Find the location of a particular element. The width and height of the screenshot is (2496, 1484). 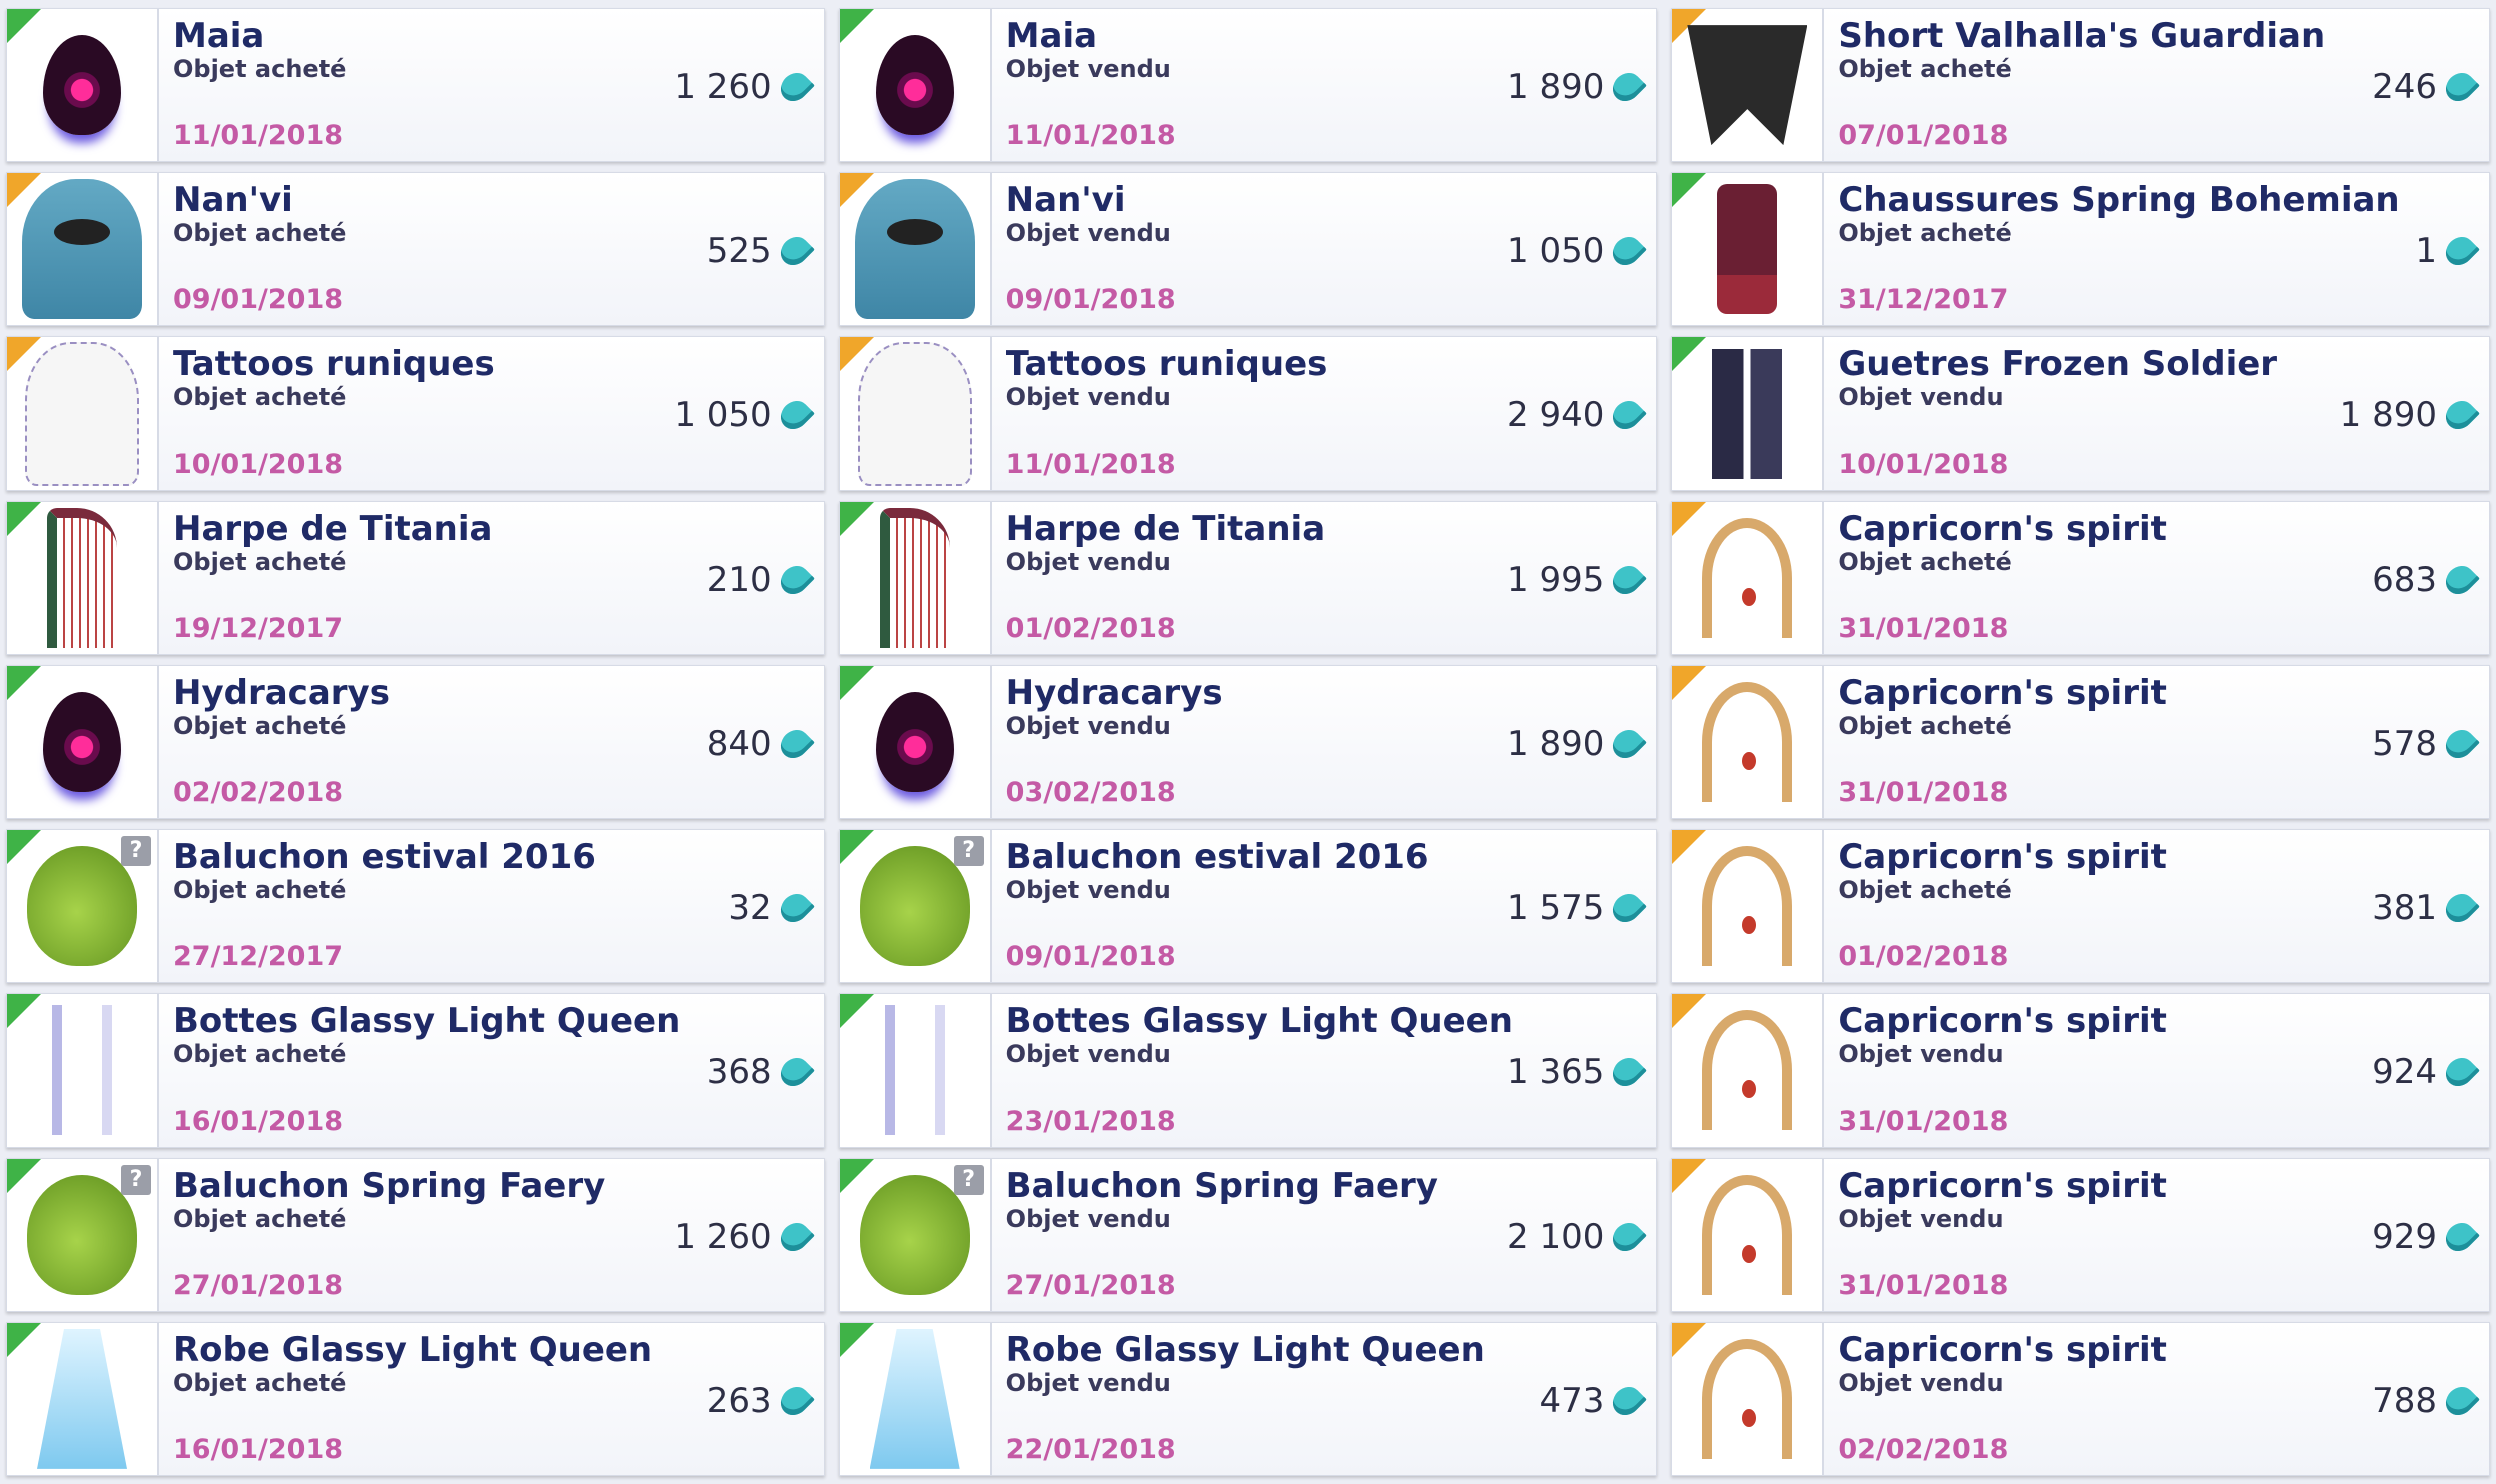

item-name: Bottes Glassy Light Queen is located at coordinates (427, 1021).